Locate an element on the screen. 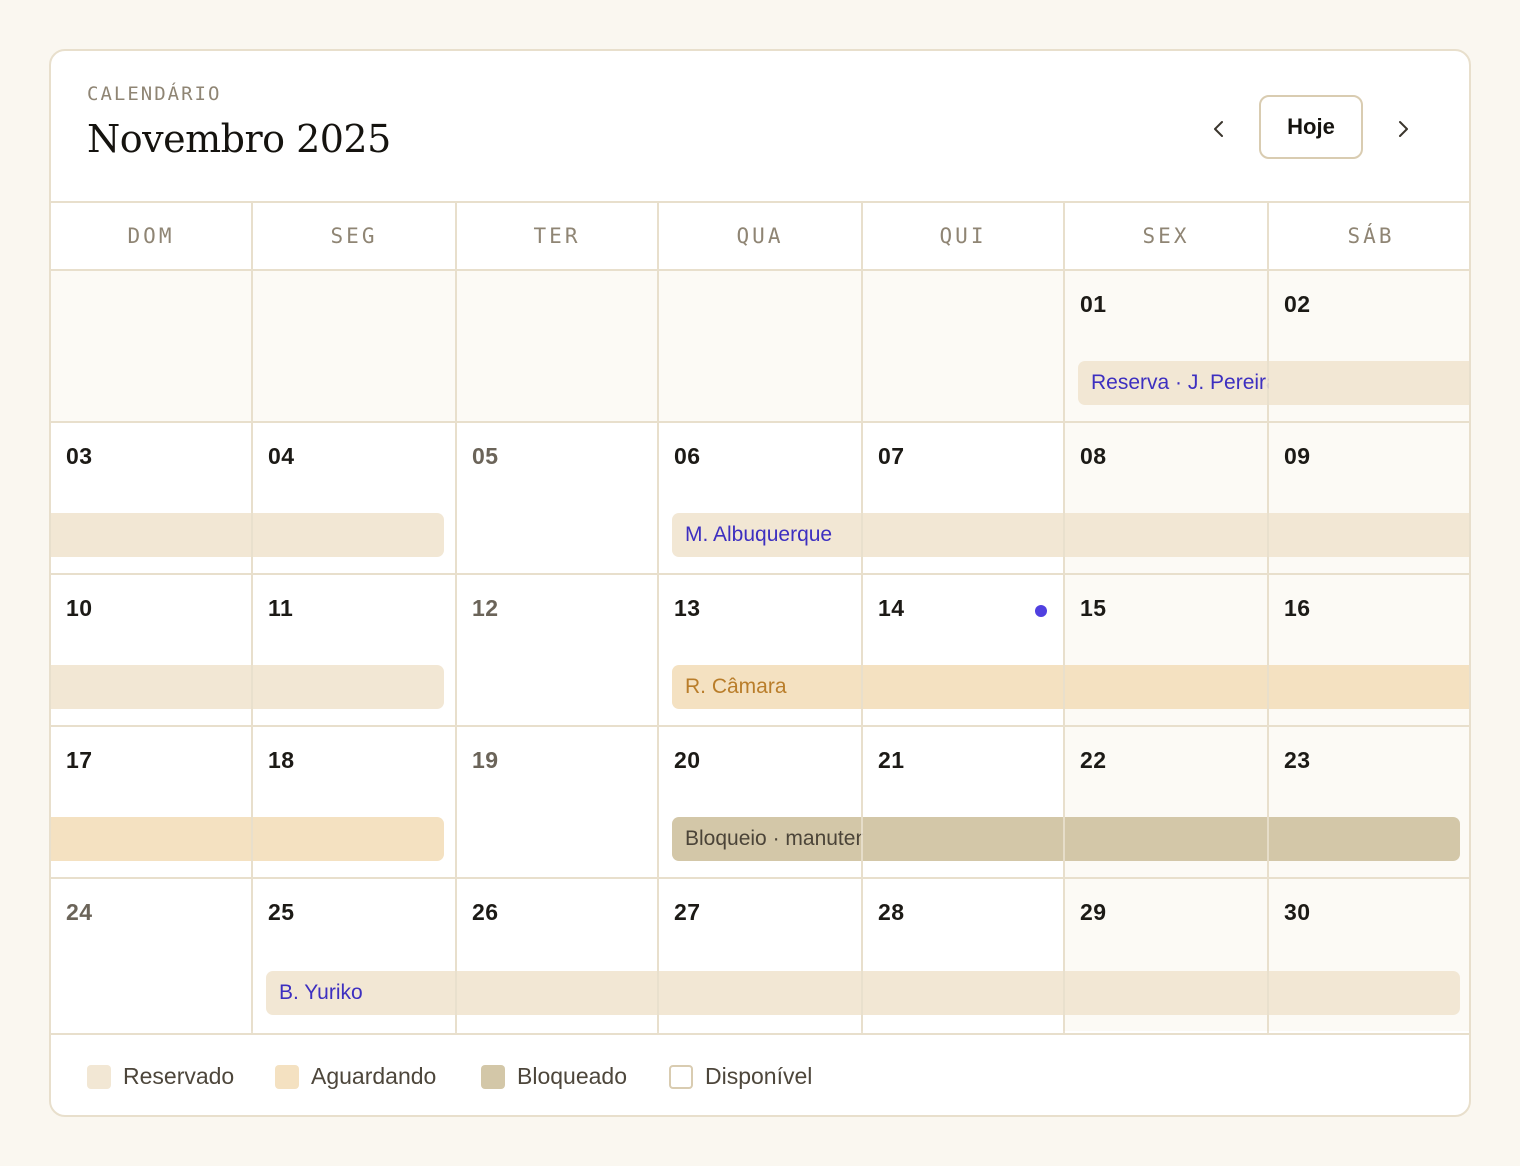 This screenshot has height=1166, width=1520. day-number: 05 is located at coordinates (485, 456).